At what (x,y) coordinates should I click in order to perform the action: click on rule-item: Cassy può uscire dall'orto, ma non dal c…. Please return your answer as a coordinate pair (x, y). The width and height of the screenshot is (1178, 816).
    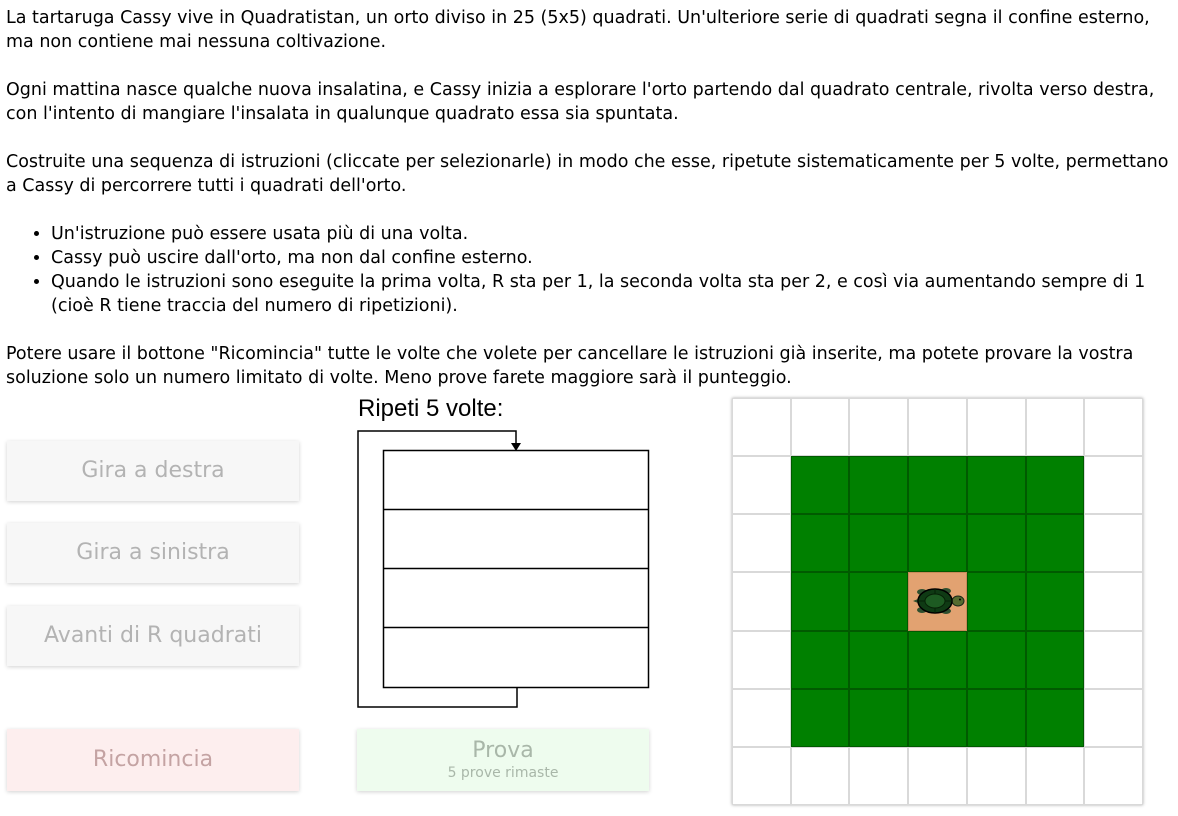
    Looking at the image, I should click on (613, 258).